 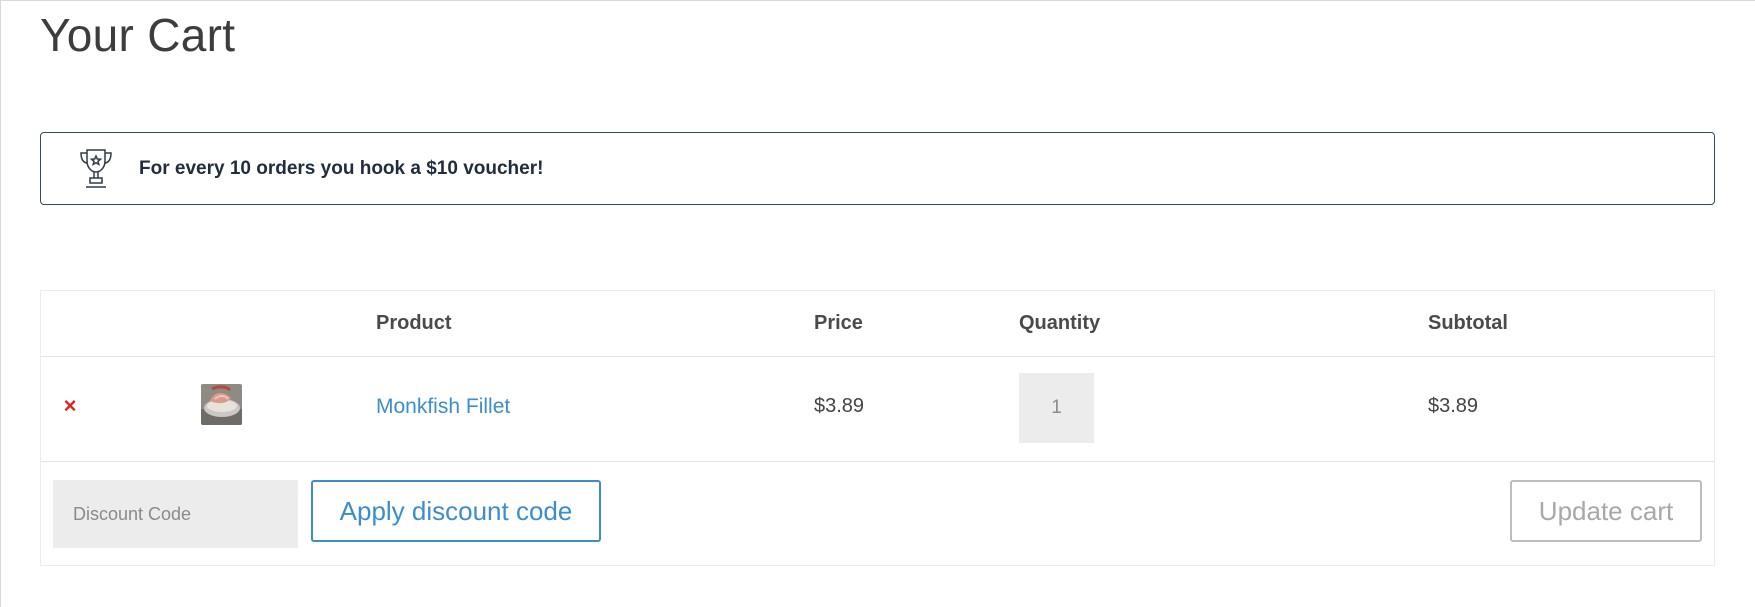 What do you see at coordinates (1606, 511) in the screenshot?
I see `update-cart-button: Update cart` at bounding box center [1606, 511].